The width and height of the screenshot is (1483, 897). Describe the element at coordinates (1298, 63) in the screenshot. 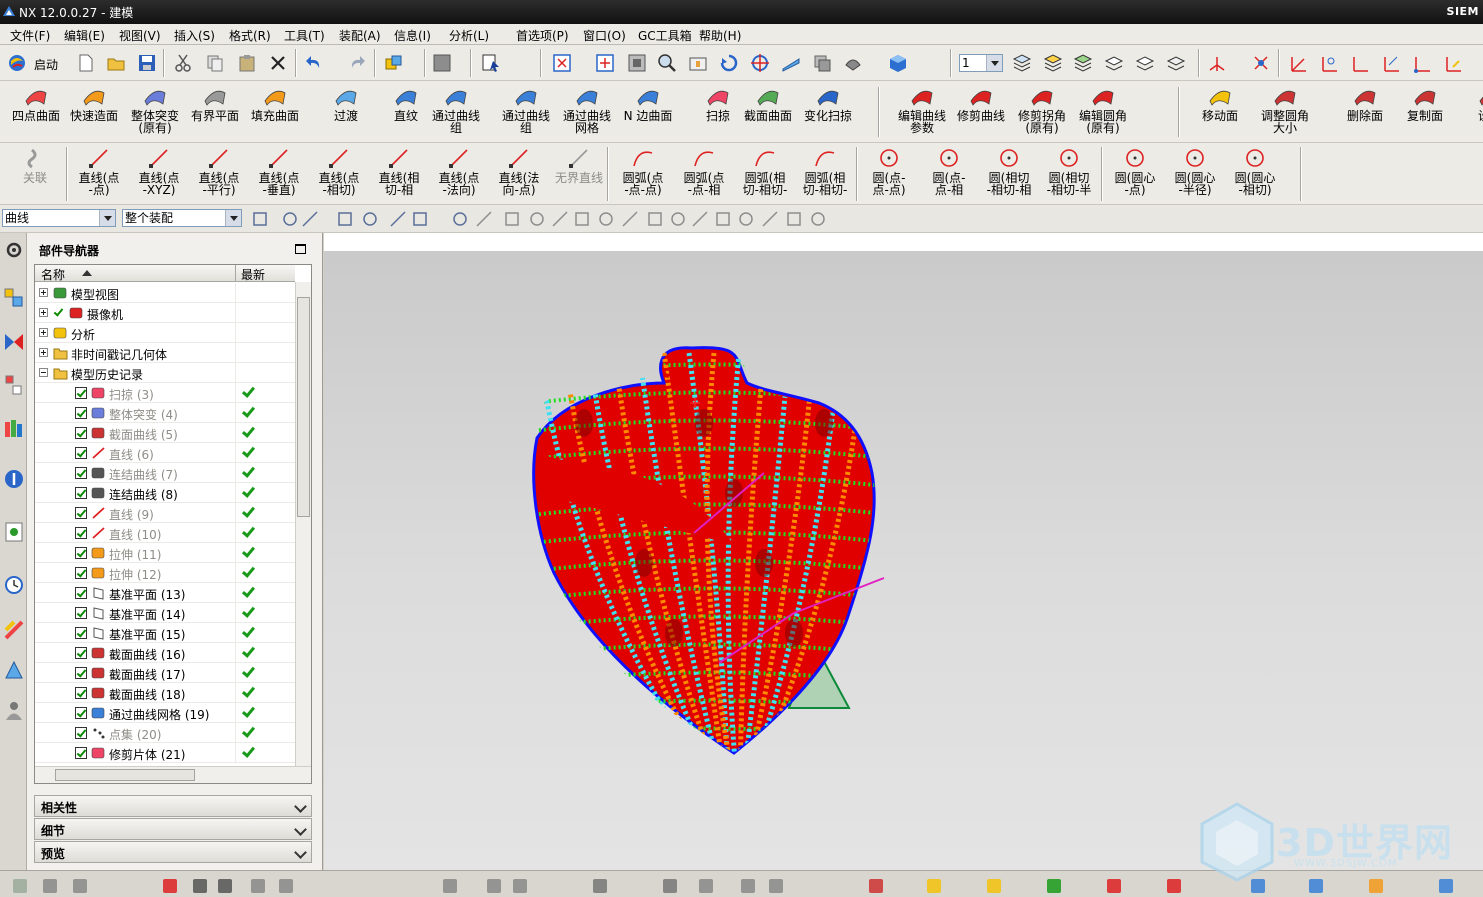

I see `wcs-rotate-icon` at that location.